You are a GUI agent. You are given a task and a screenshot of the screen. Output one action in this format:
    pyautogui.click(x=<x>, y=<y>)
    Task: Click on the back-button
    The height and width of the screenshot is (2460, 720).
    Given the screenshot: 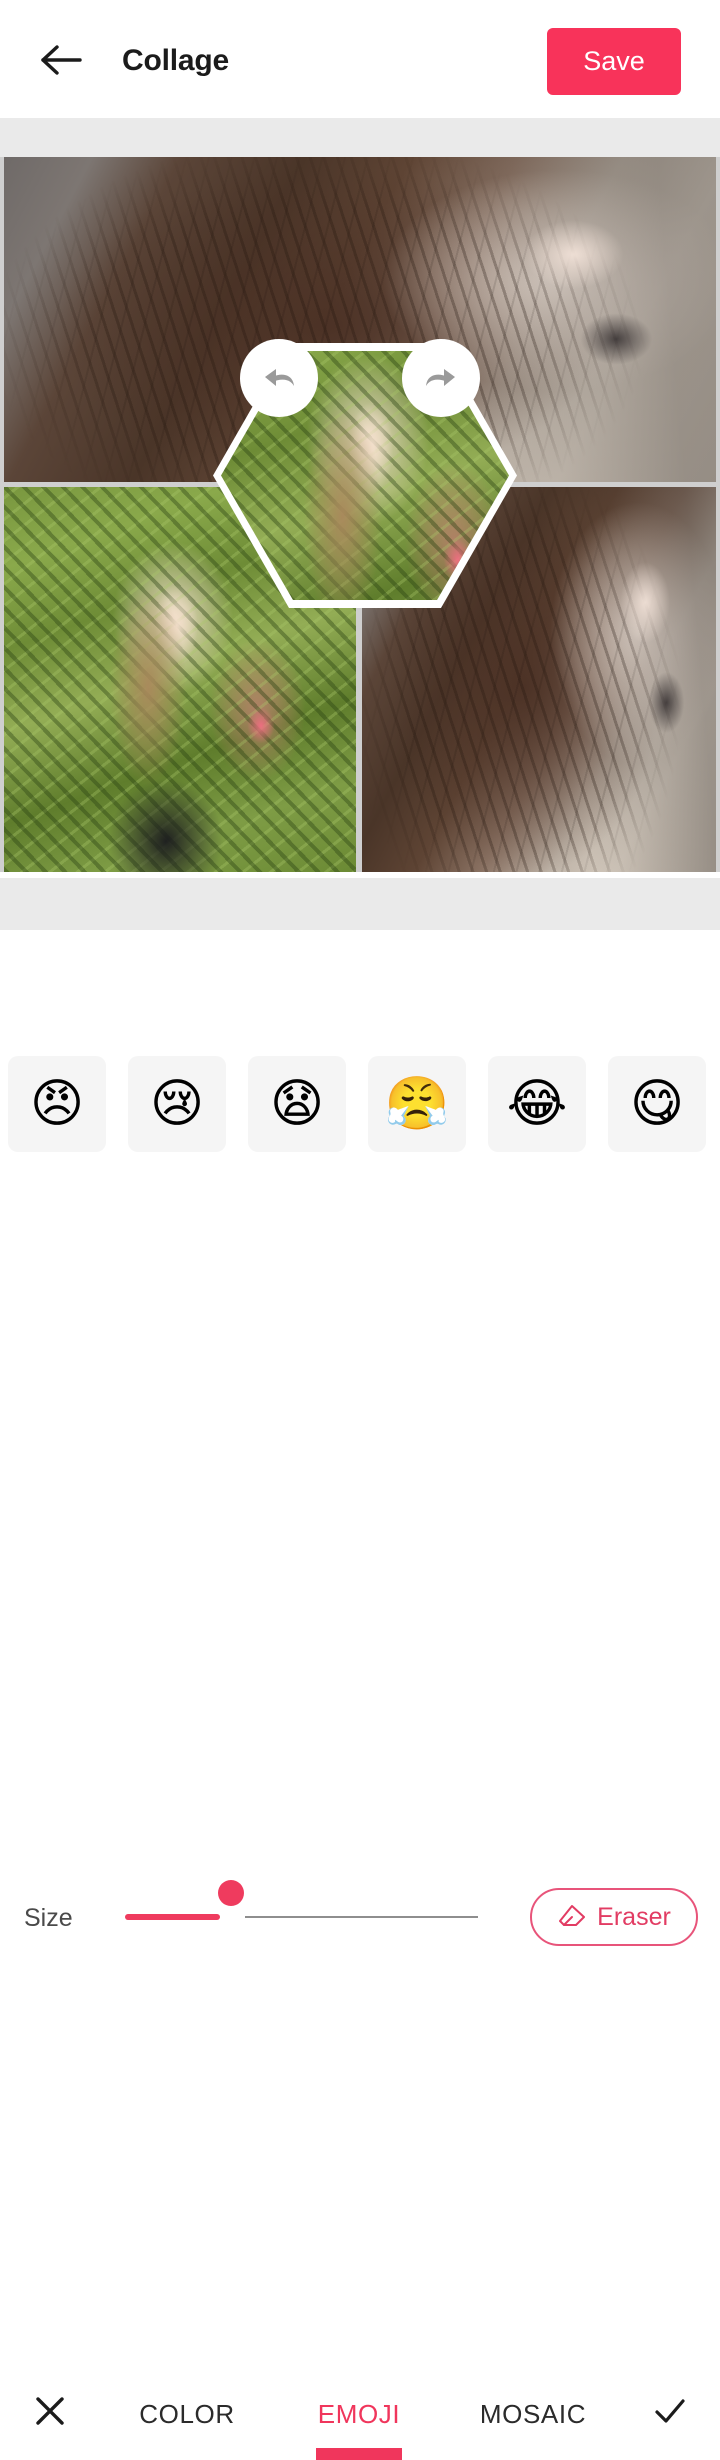 What is the action you would take?
    pyautogui.click(x=61, y=60)
    